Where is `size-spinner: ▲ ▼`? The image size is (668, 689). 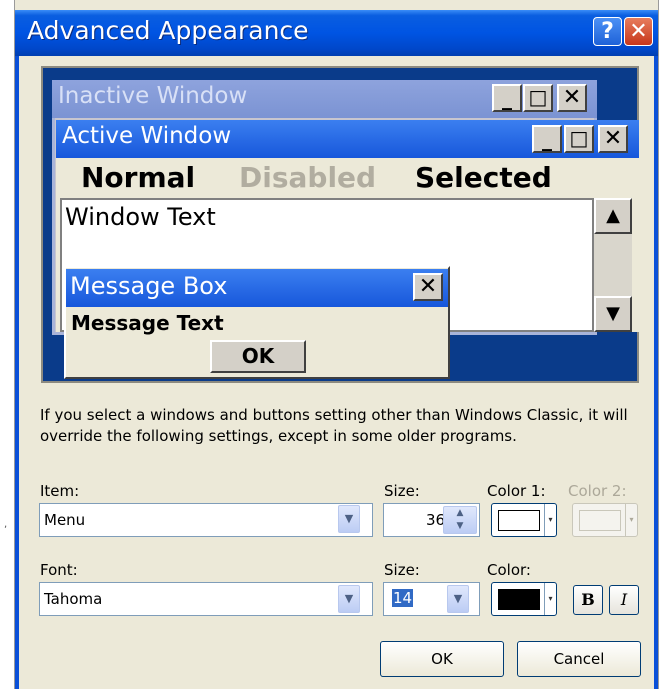
size-spinner: ▲ ▼ is located at coordinates (460, 520).